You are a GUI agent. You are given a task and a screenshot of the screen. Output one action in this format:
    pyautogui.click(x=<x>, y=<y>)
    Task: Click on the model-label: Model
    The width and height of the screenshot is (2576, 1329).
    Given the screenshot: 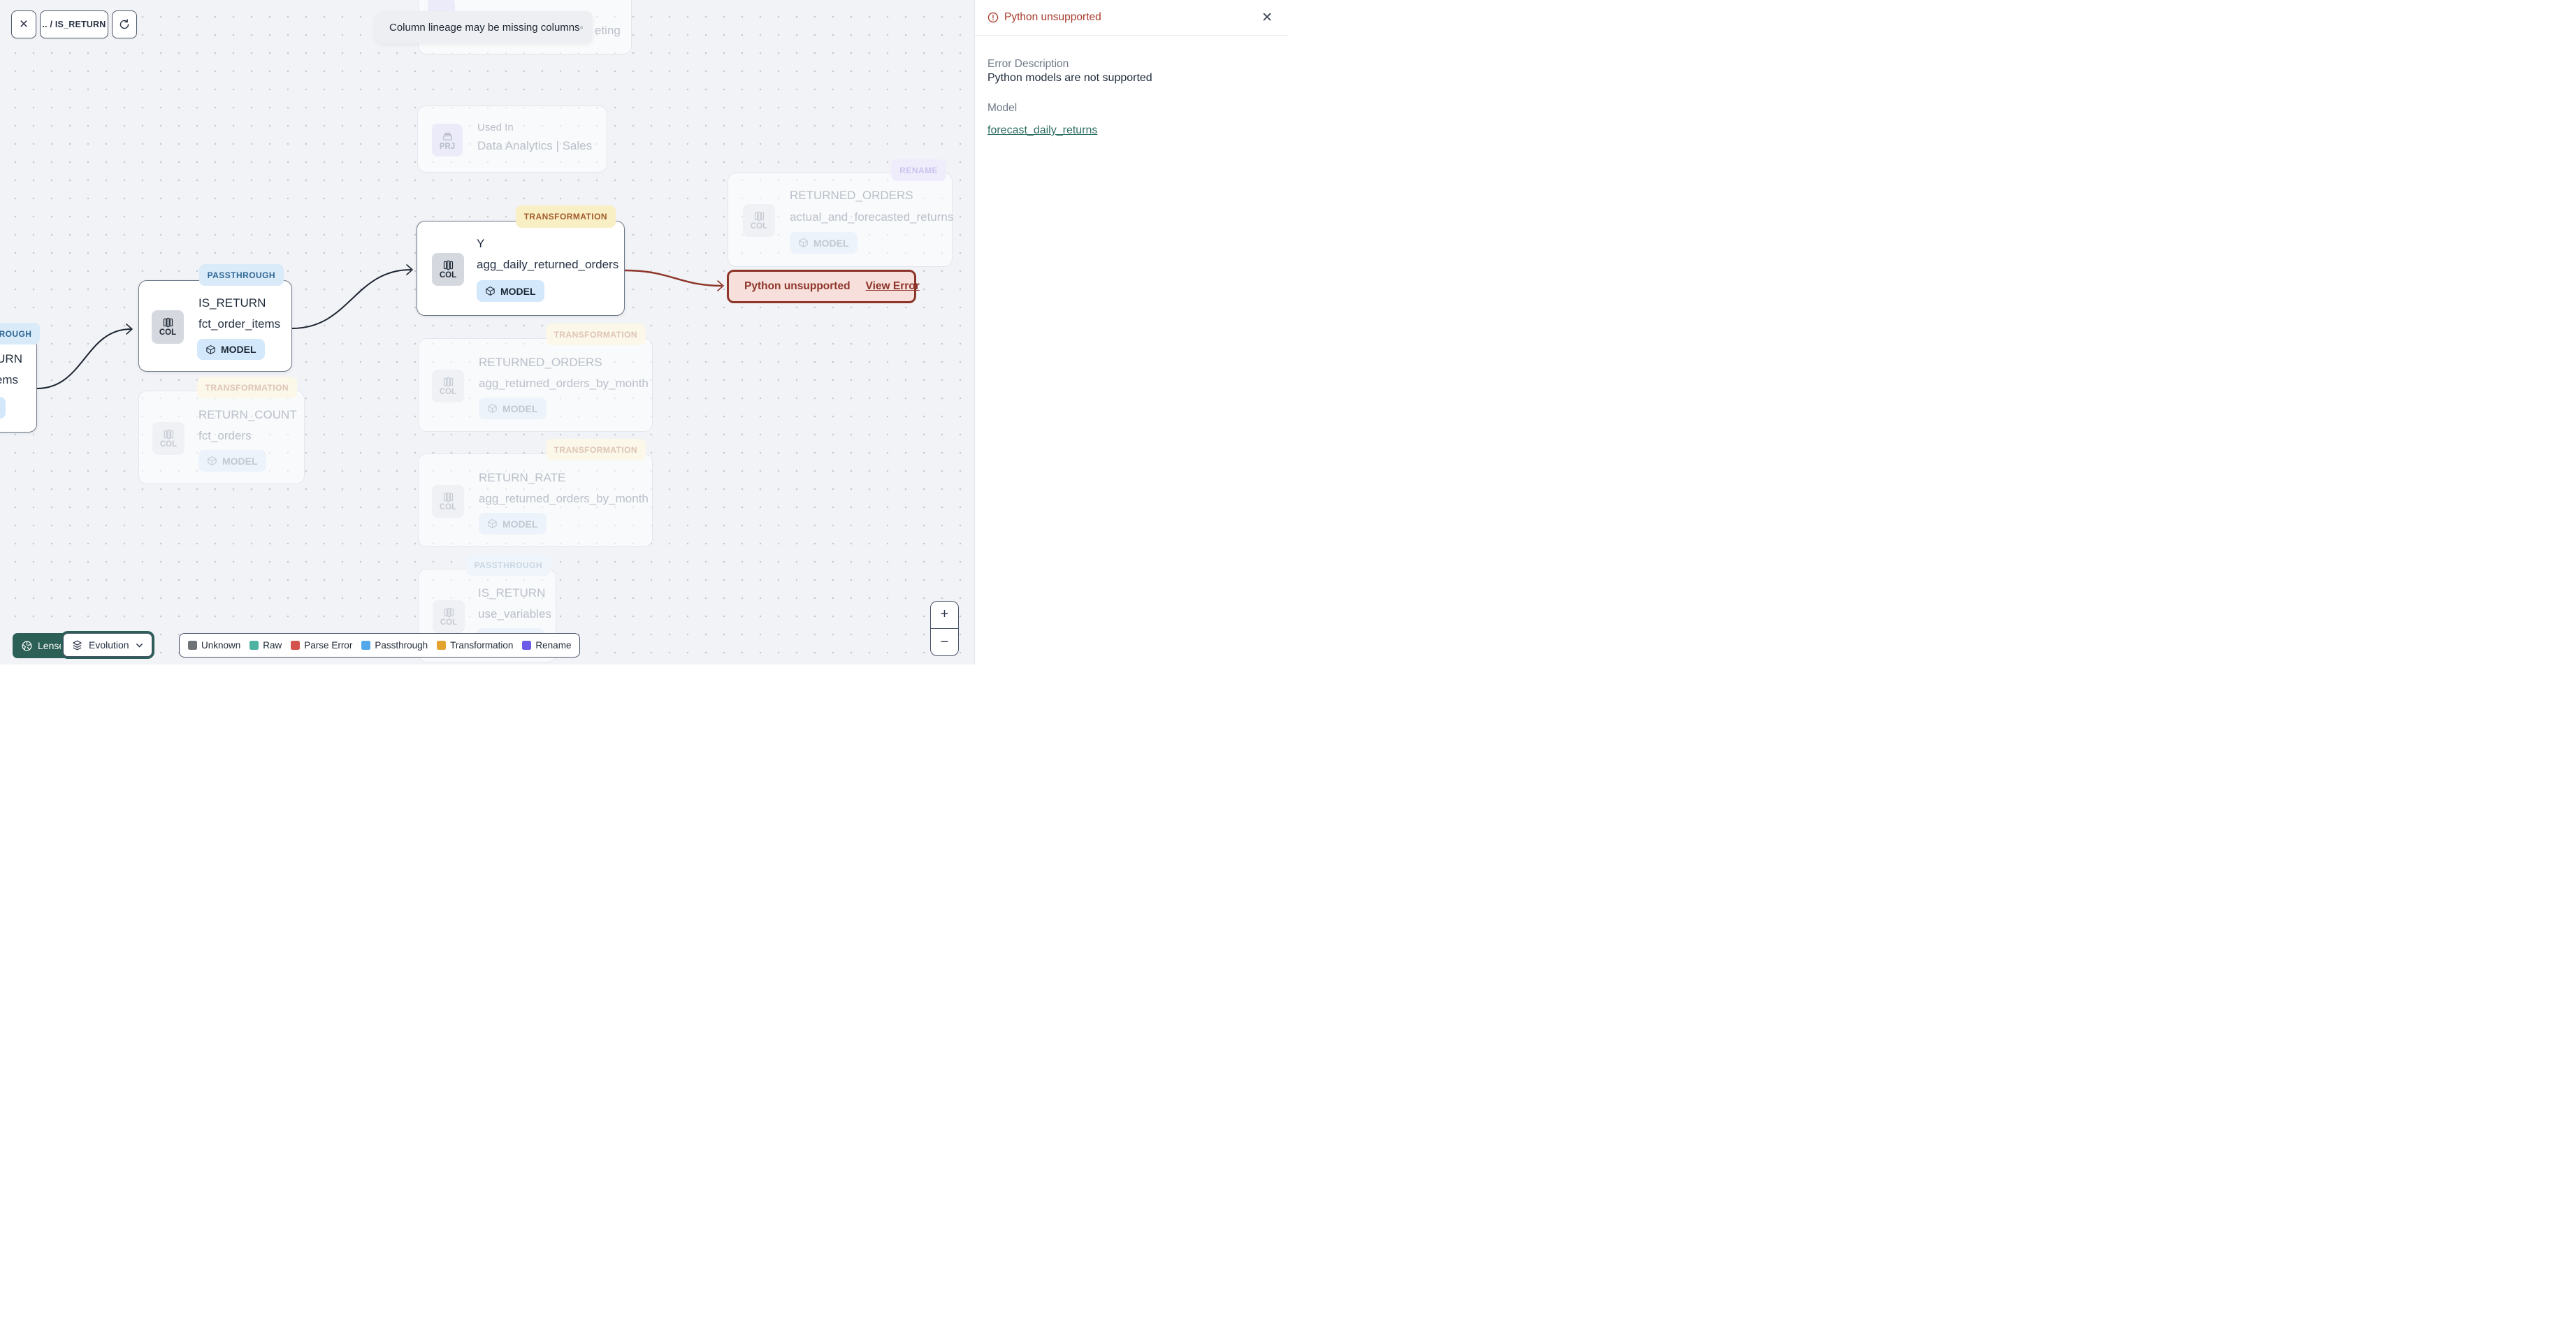 What is the action you would take?
    pyautogui.click(x=1003, y=108)
    